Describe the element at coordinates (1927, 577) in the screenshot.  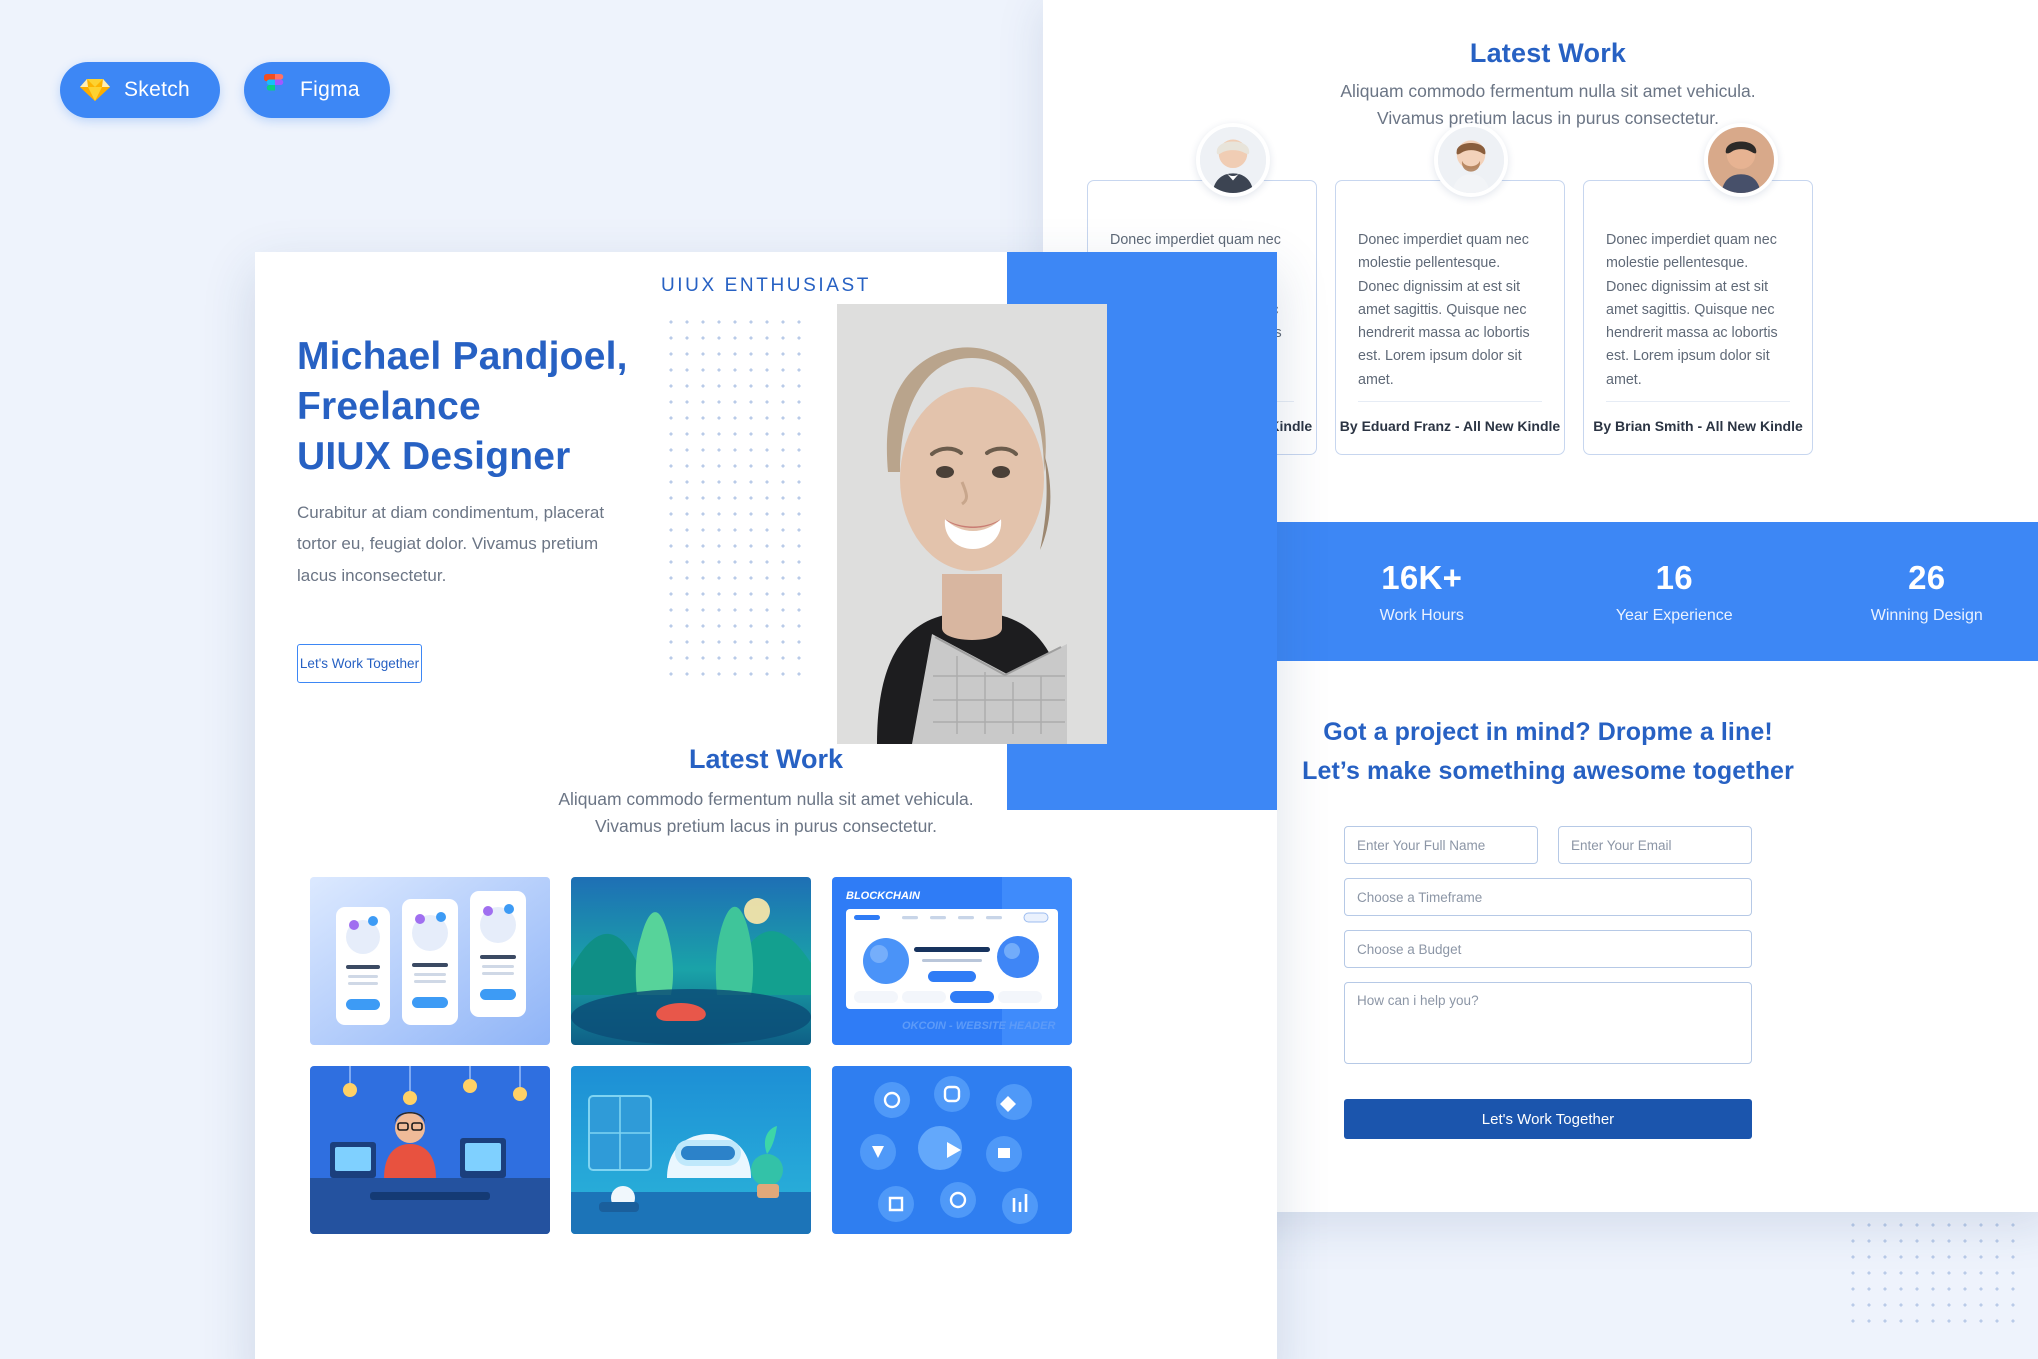
I see `stat-number: 26` at that location.